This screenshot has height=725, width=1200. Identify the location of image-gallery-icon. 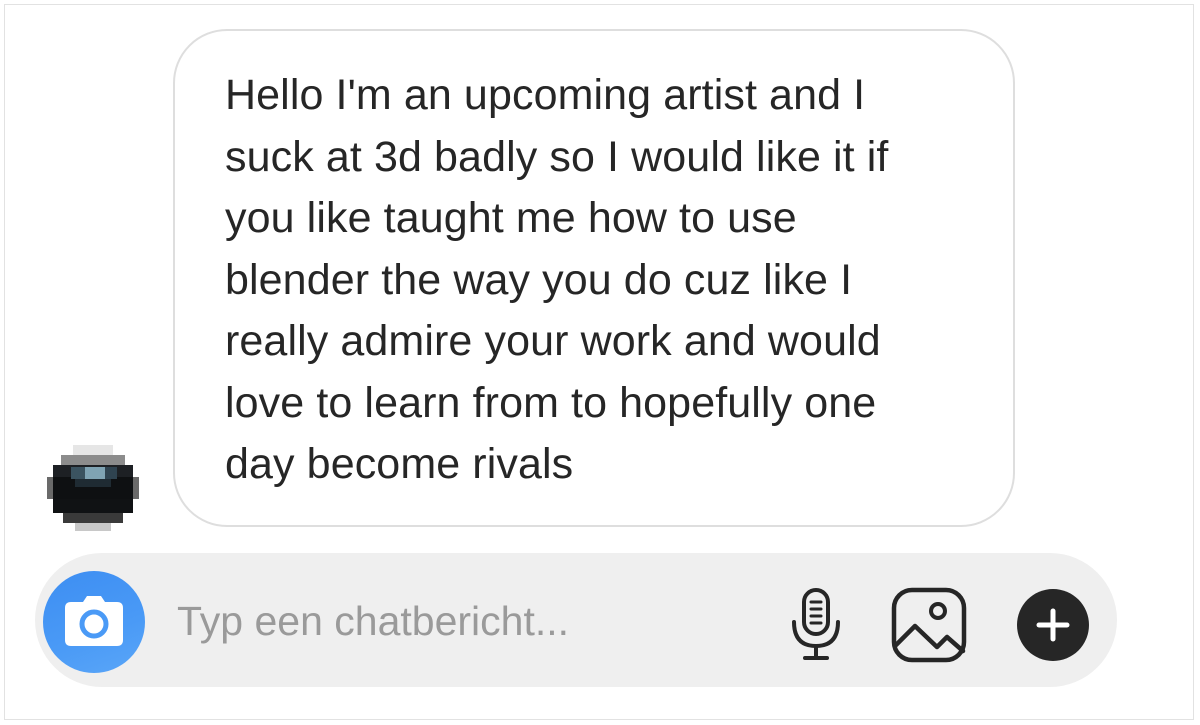
(929, 625).